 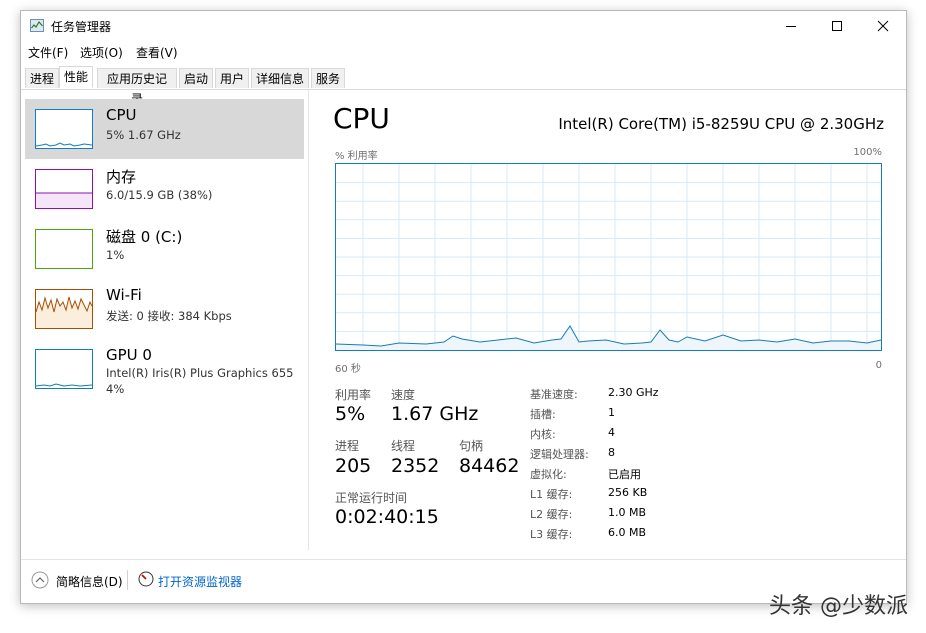 I want to click on sidebar-item-title: 内存, so click(x=121, y=177).